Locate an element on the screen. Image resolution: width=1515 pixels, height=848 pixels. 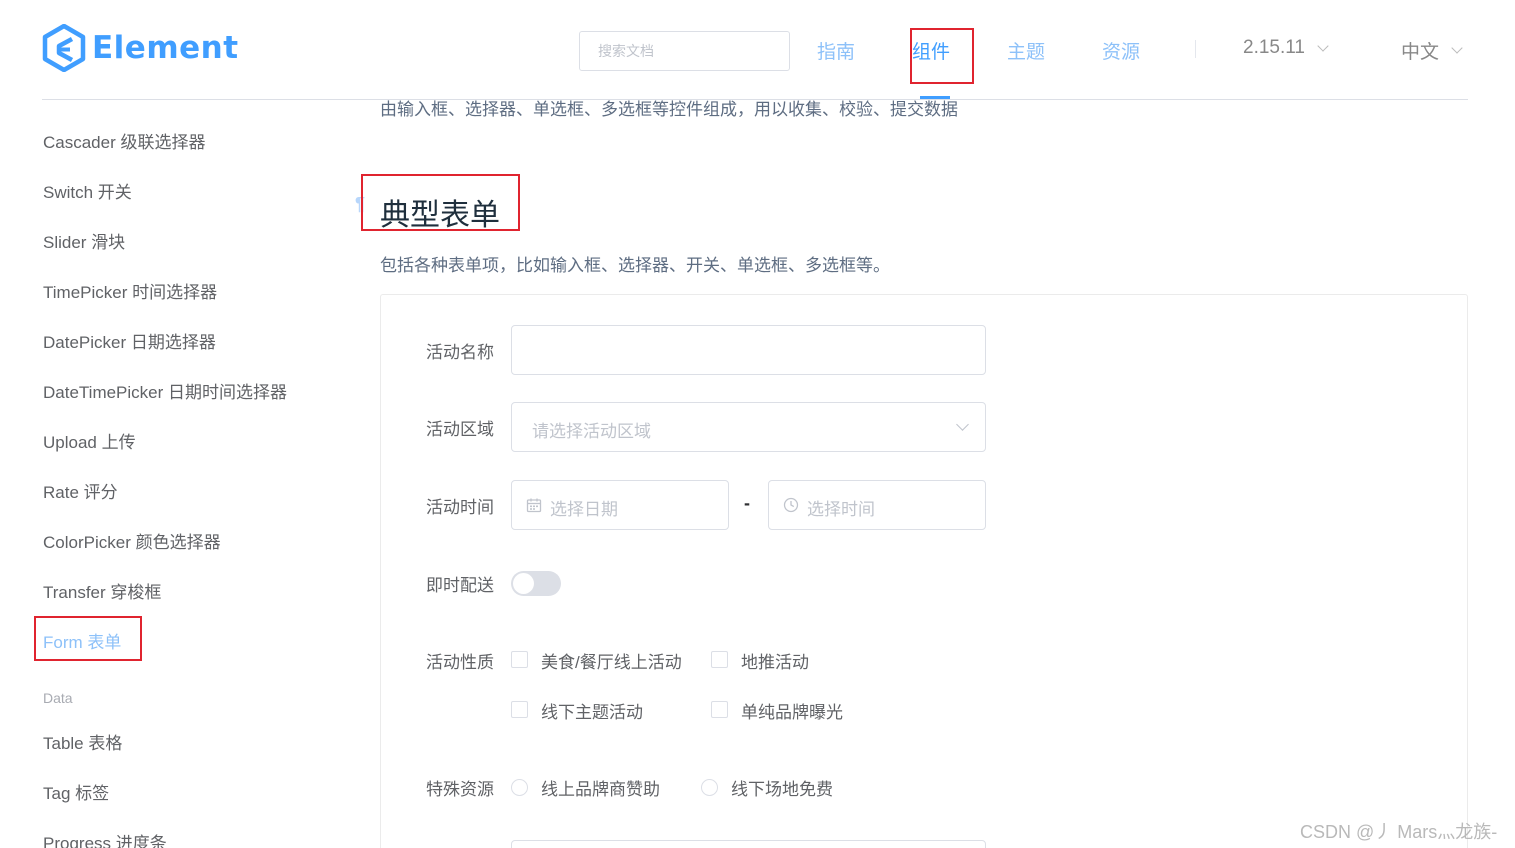
checkbox-label-type-1: 地推活动 is located at coordinates (775, 660).